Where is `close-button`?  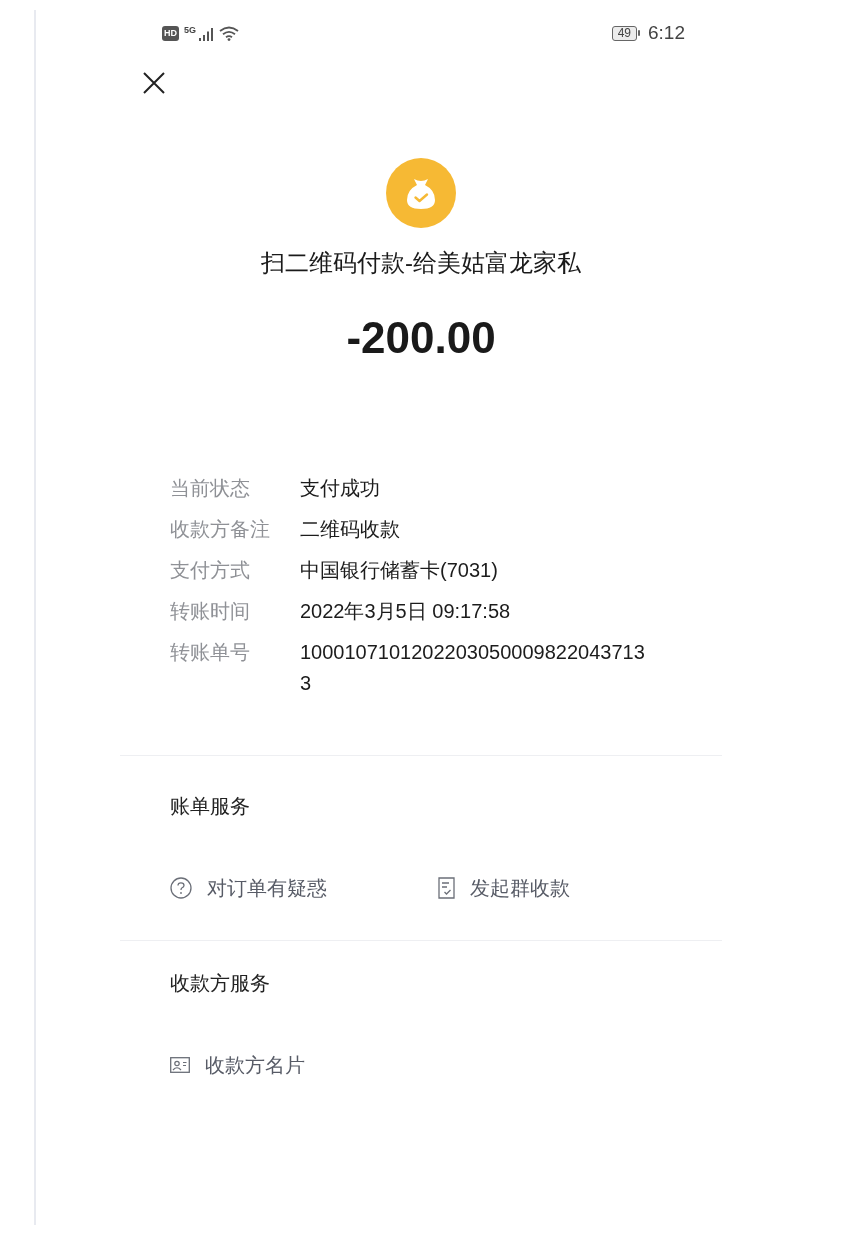
close-button is located at coordinates (154, 83).